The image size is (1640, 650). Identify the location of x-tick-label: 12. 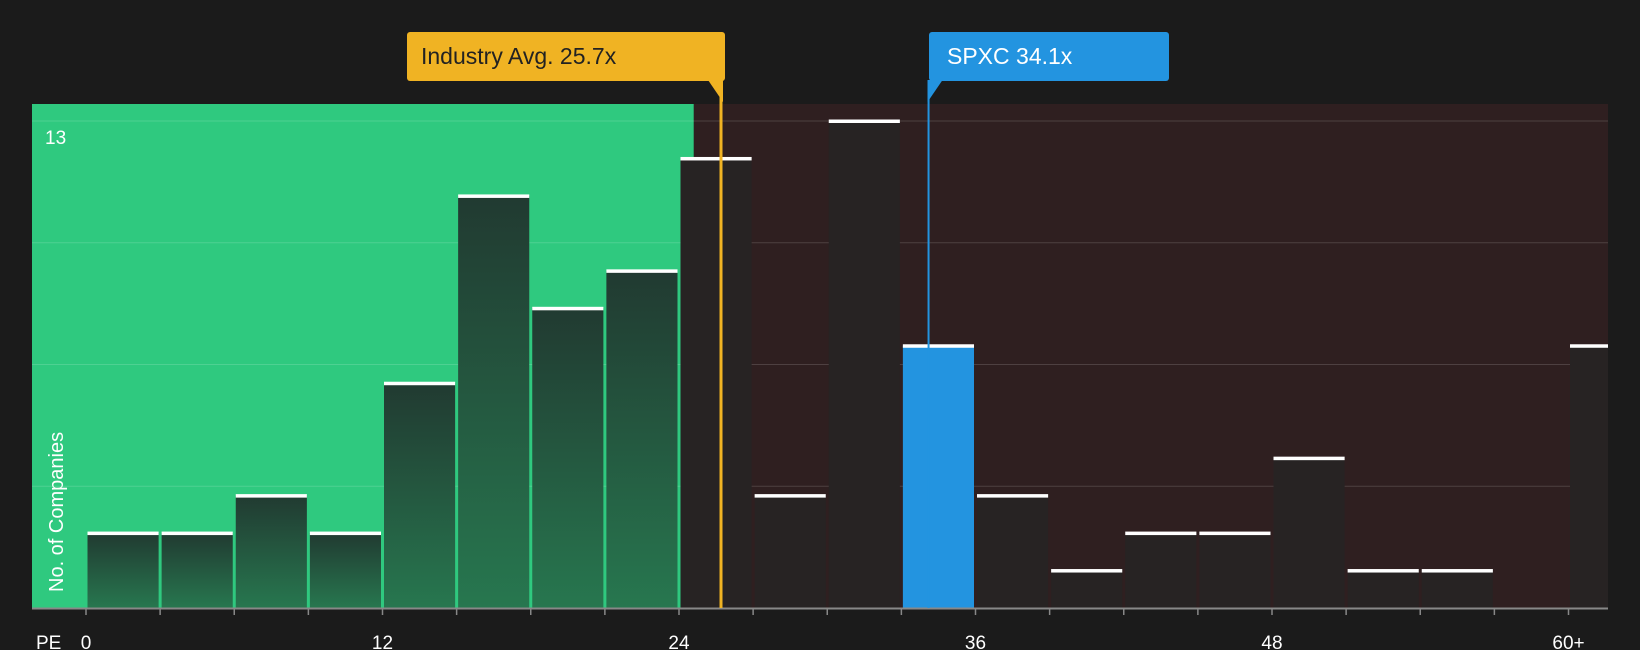
(382, 641).